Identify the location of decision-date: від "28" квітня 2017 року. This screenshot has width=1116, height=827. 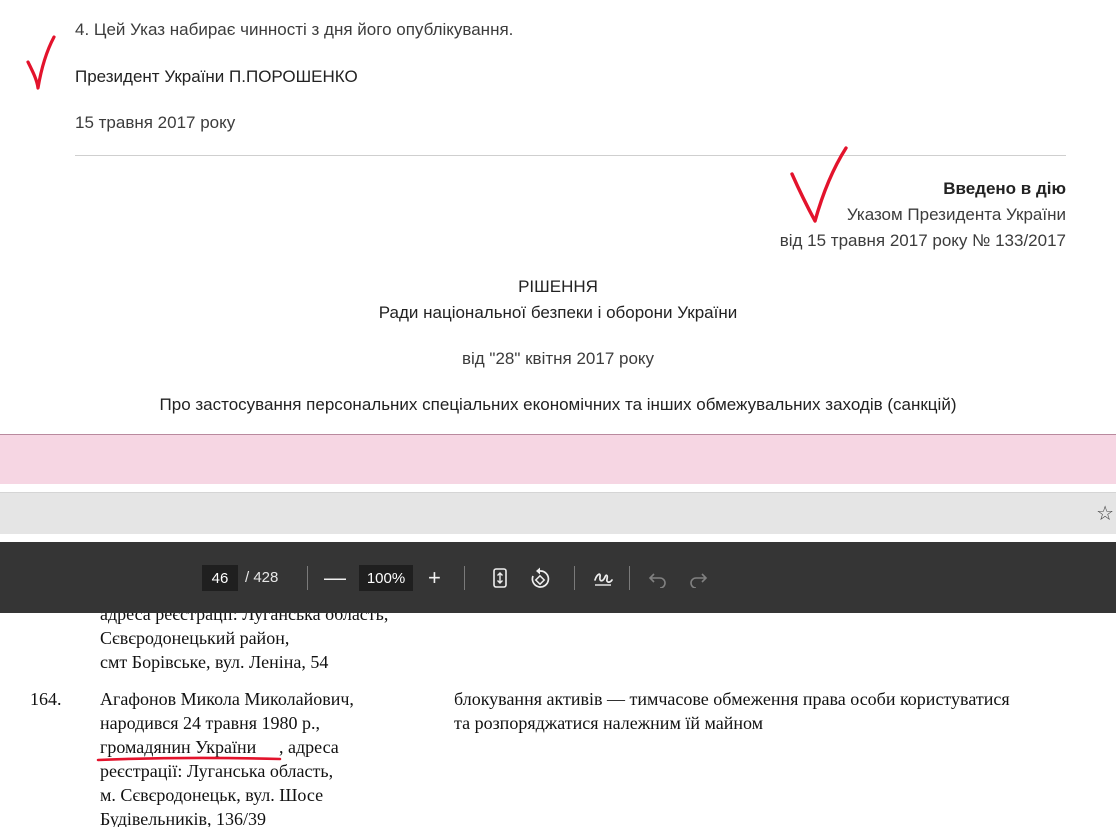
(558, 358).